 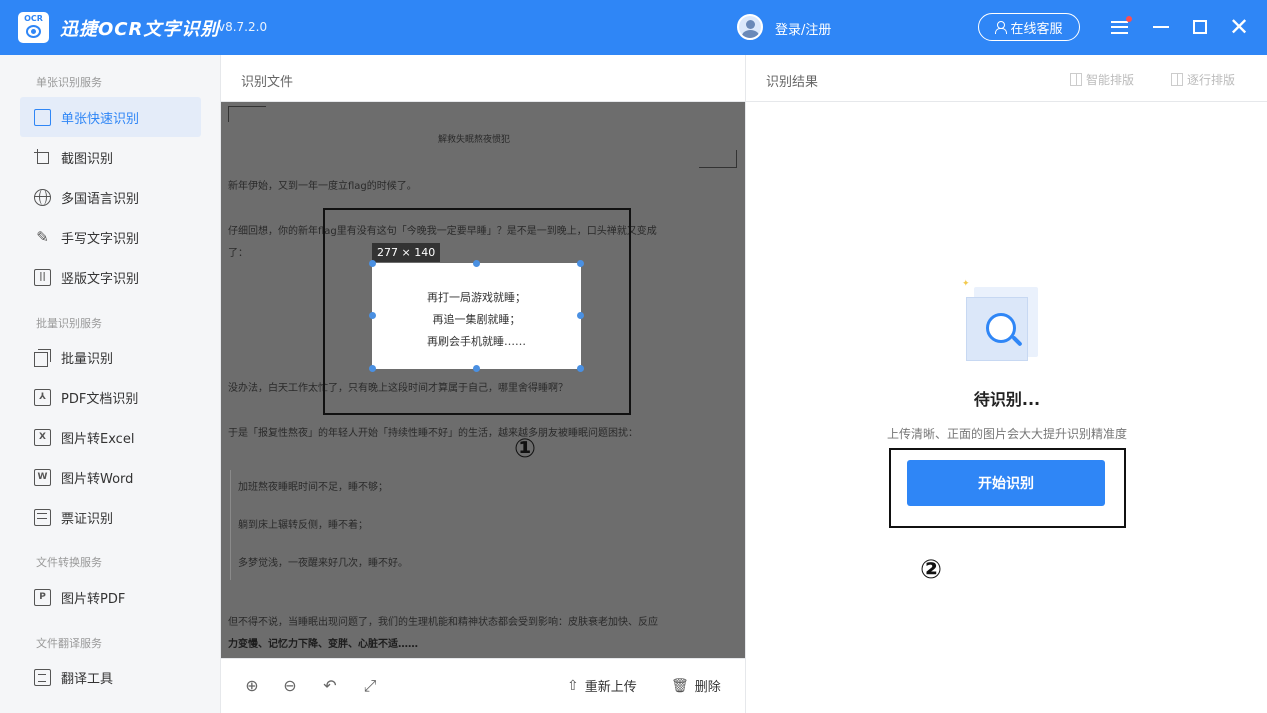 I want to click on section-label-single: 单张识别服务, so click(x=69, y=82).